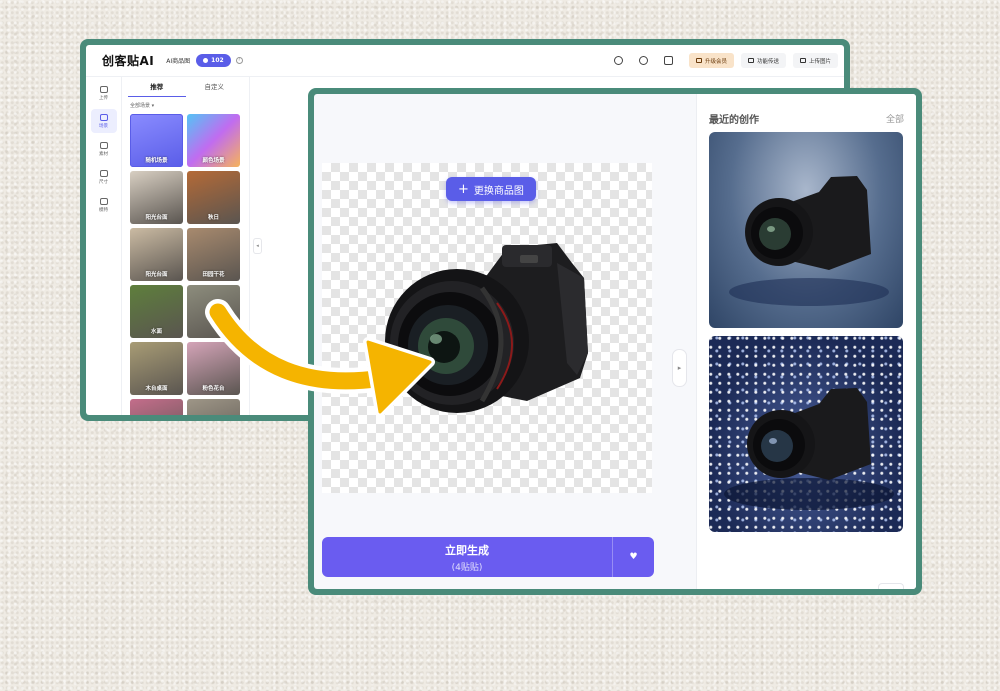  I want to click on tab-recommended: 推荐, so click(157, 87).